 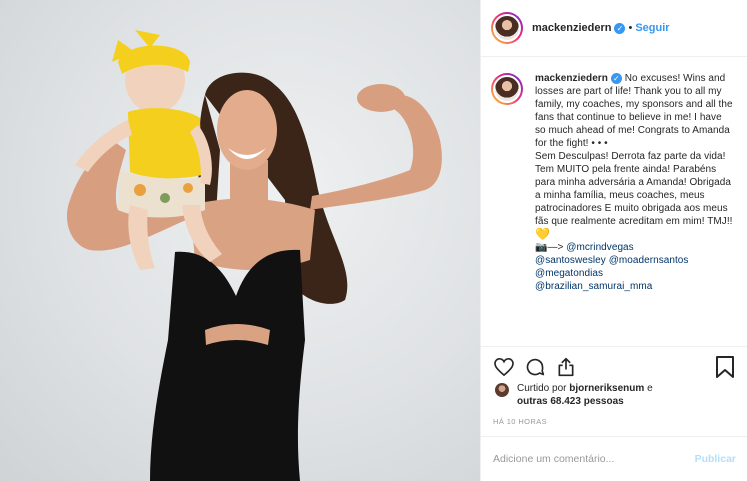 What do you see at coordinates (571, 28) in the screenshot?
I see `profile-username: mackenziedern` at bounding box center [571, 28].